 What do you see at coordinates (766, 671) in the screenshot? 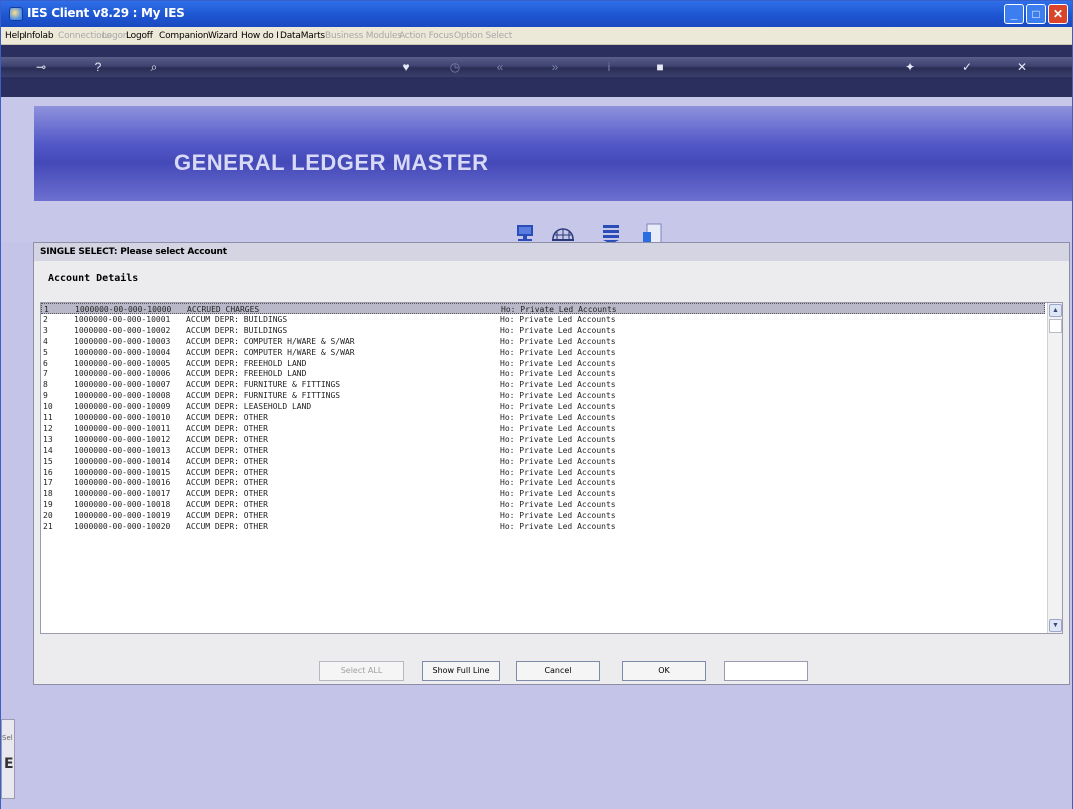
I see `search-input` at bounding box center [766, 671].